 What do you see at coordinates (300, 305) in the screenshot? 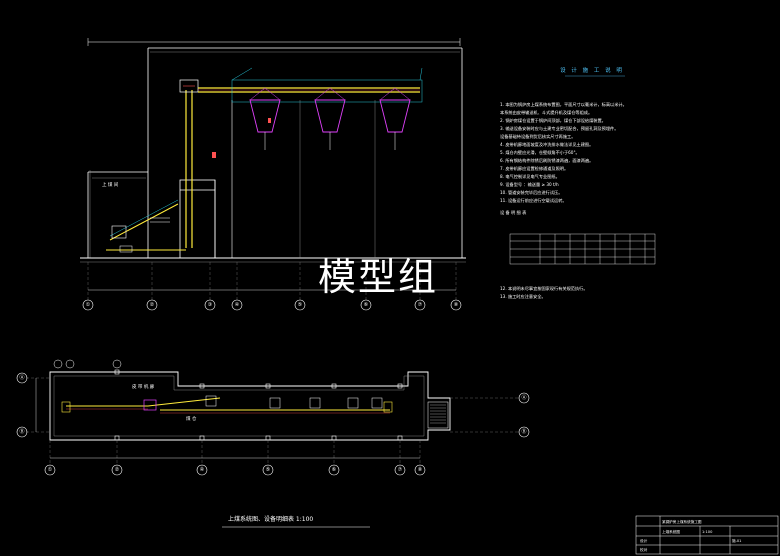
I see `elevation-axis-5: ⑤` at bounding box center [300, 305].